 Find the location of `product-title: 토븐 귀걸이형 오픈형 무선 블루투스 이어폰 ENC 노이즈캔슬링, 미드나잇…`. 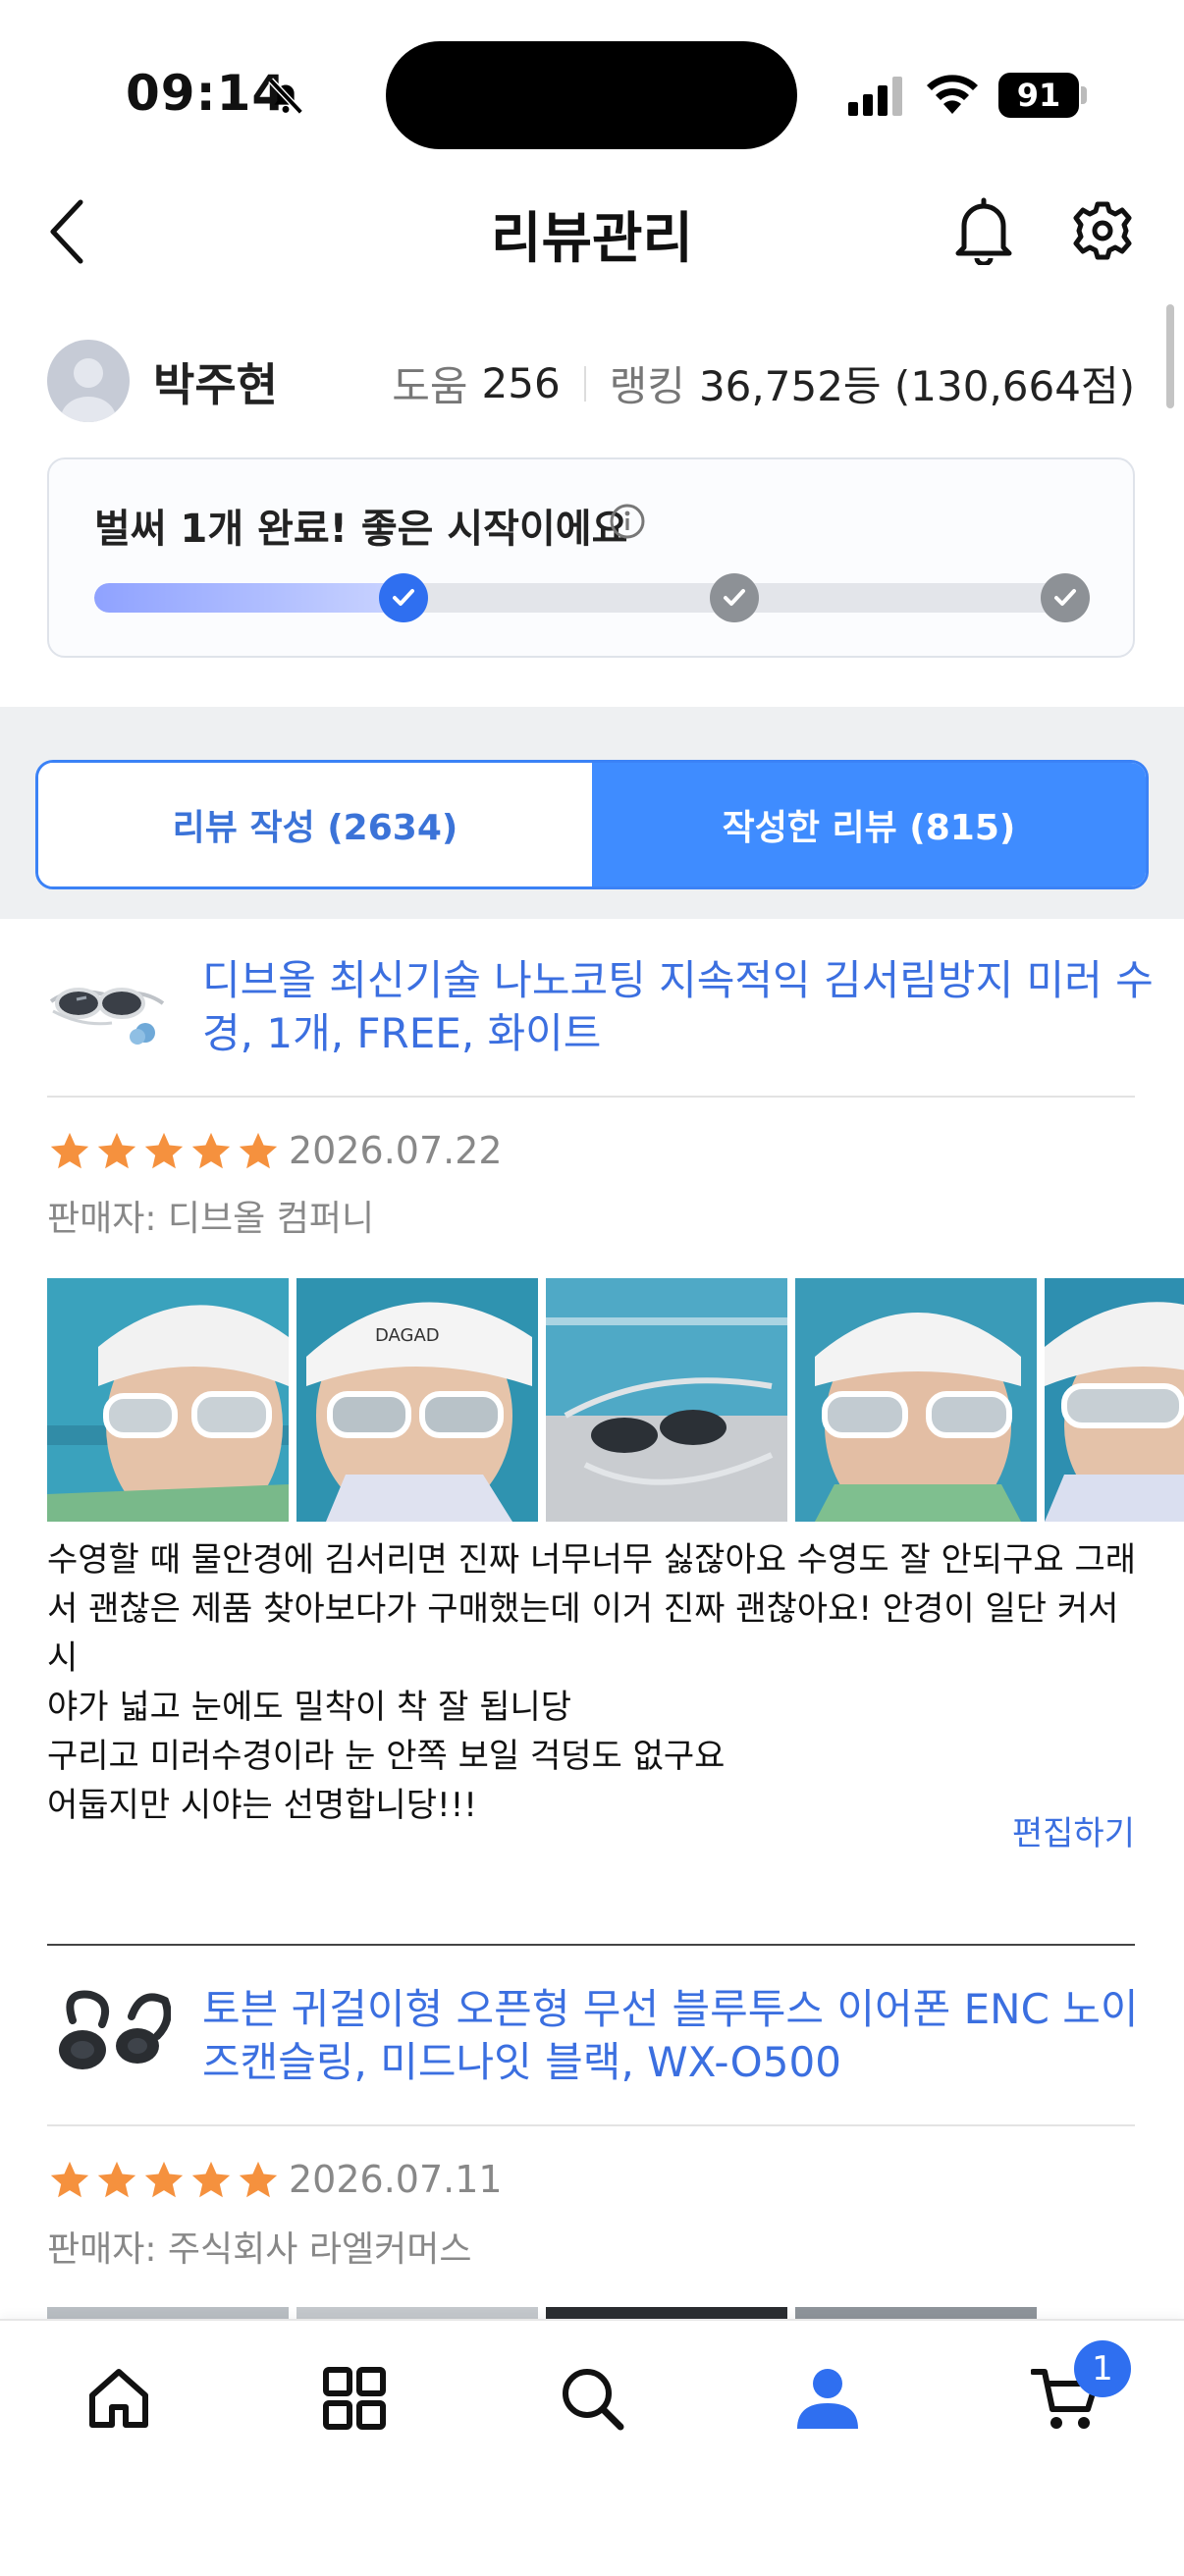

product-title: 토븐 귀걸이형 오픈형 무선 블루투스 이어폰 ENC 노이즈캔슬링, 미드나잇… is located at coordinates (683, 2036).